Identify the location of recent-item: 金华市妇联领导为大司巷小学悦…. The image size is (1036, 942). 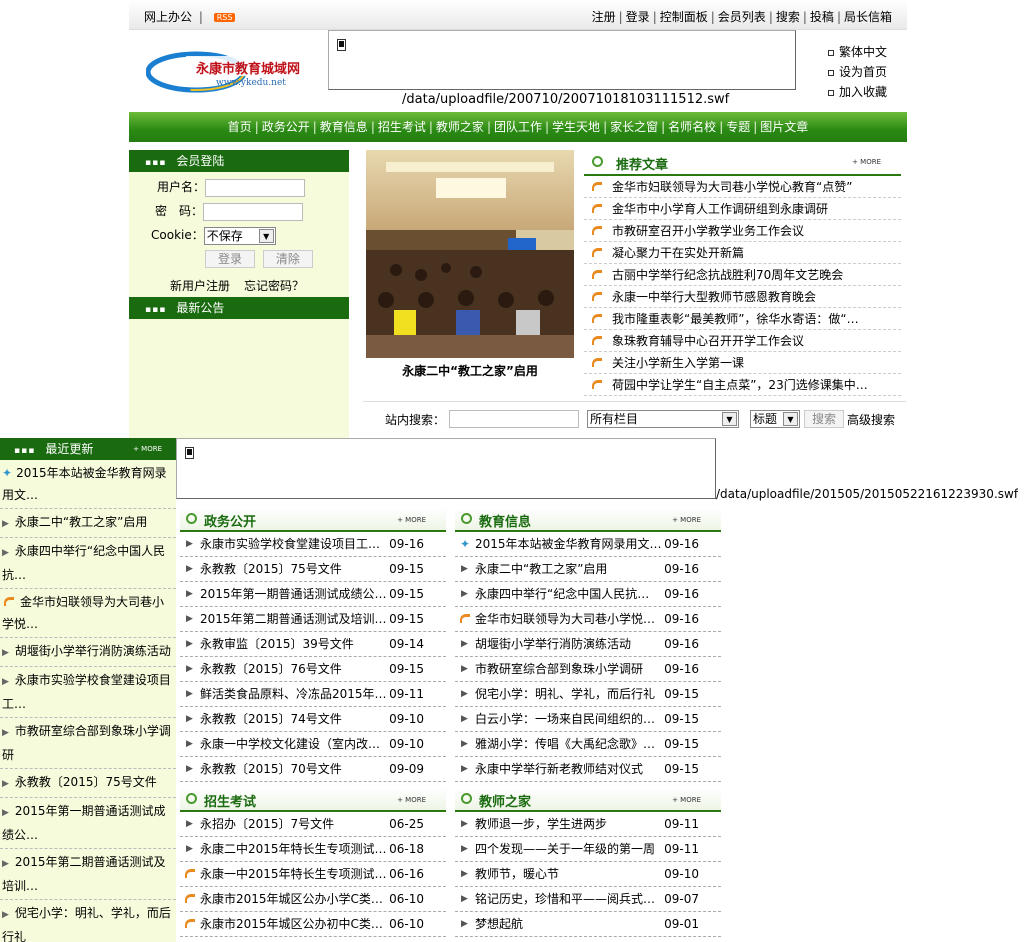
(88, 613).